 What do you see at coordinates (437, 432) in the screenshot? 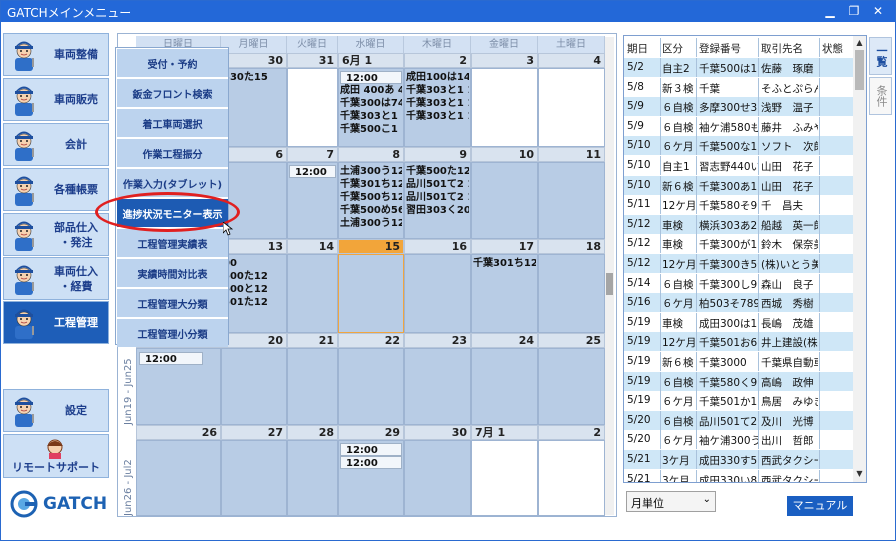
I see `date-cell: 30` at bounding box center [437, 432].